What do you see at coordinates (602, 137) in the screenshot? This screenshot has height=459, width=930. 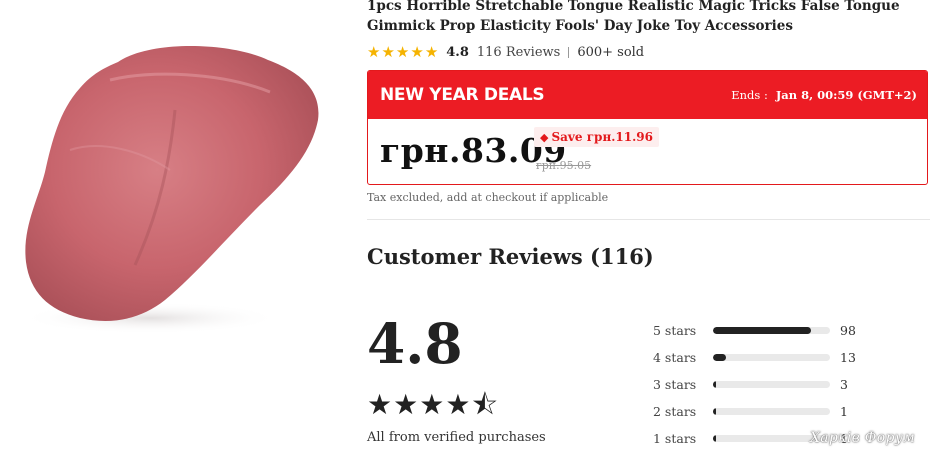 I see `save-amount: Save грн.11.96` at bounding box center [602, 137].